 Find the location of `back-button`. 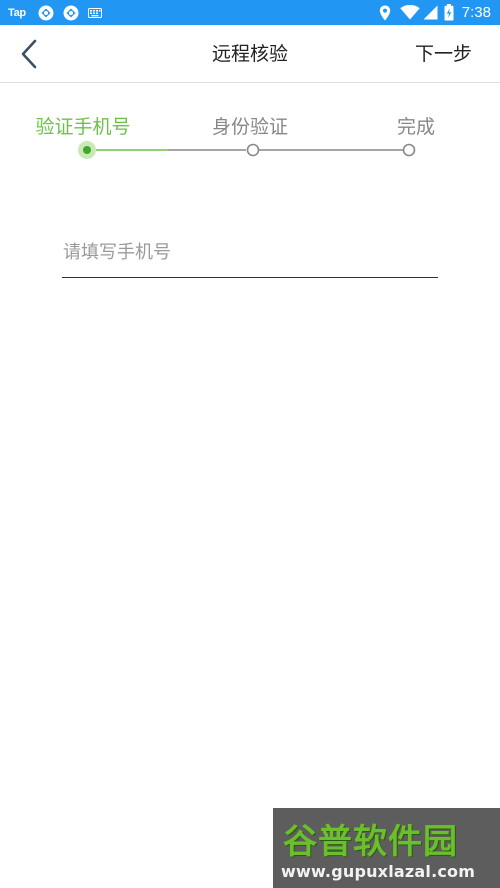

back-button is located at coordinates (29, 54).